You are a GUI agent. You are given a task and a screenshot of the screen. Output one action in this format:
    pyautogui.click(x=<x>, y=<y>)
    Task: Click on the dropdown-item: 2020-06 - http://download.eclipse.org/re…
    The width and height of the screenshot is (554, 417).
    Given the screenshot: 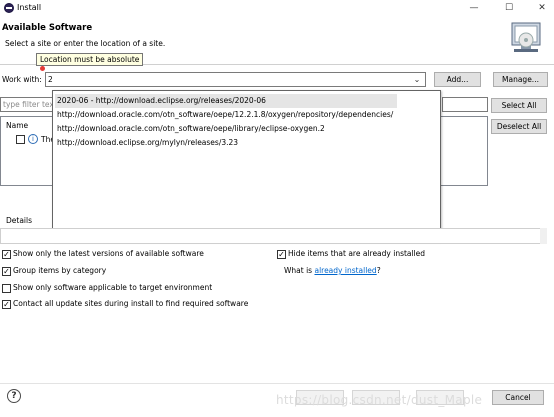 What is the action you would take?
    pyautogui.click(x=226, y=101)
    